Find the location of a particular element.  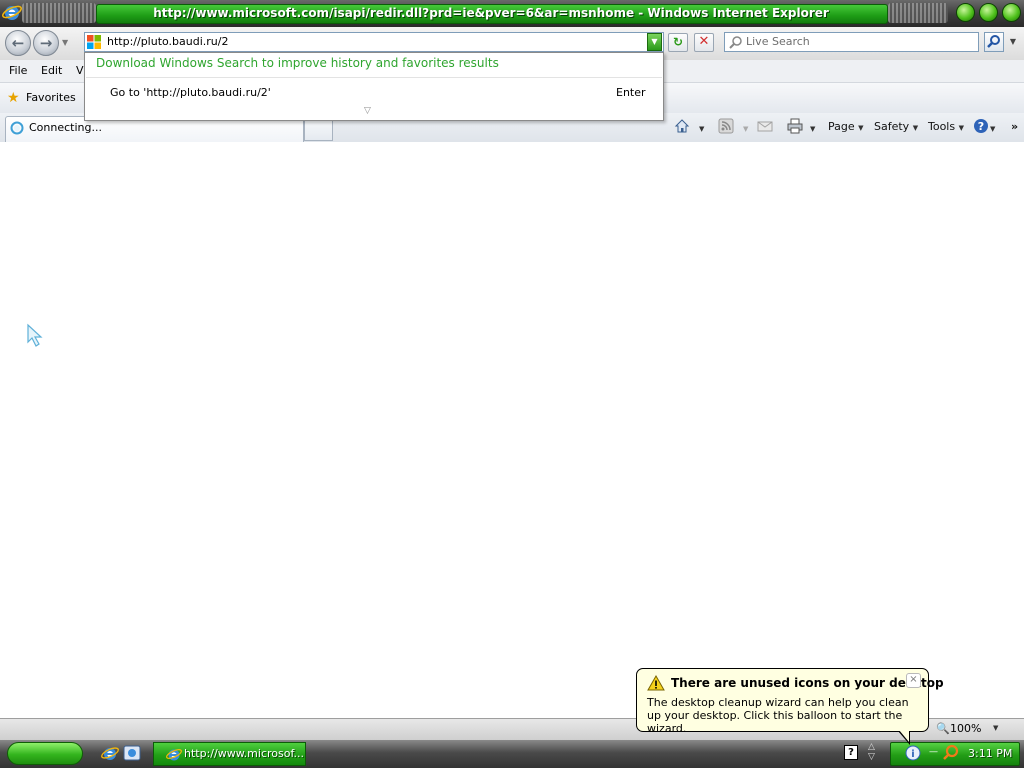

menu-file: File is located at coordinates (18, 71).